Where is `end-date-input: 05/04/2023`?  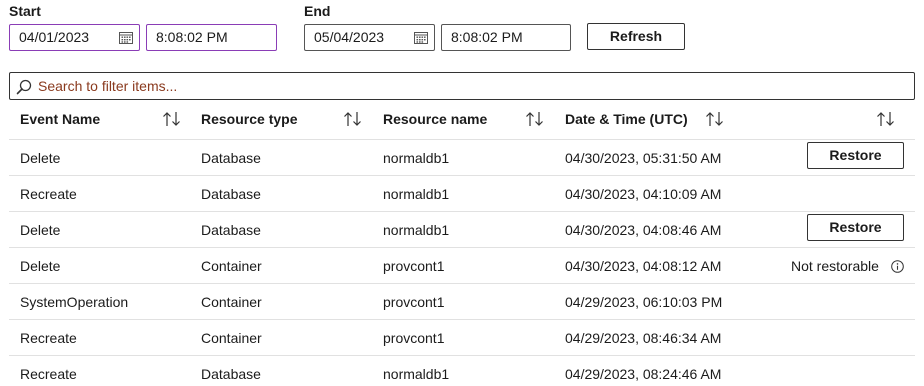
end-date-input: 05/04/2023 is located at coordinates (369, 37).